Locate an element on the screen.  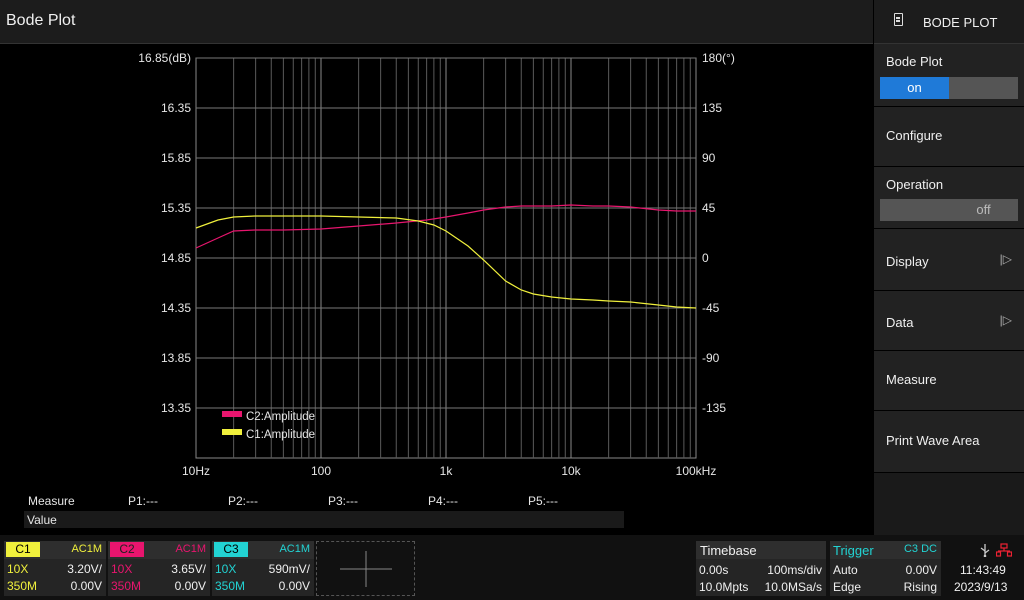
y-right-tick-label: -45 is located at coordinates (711, 308).